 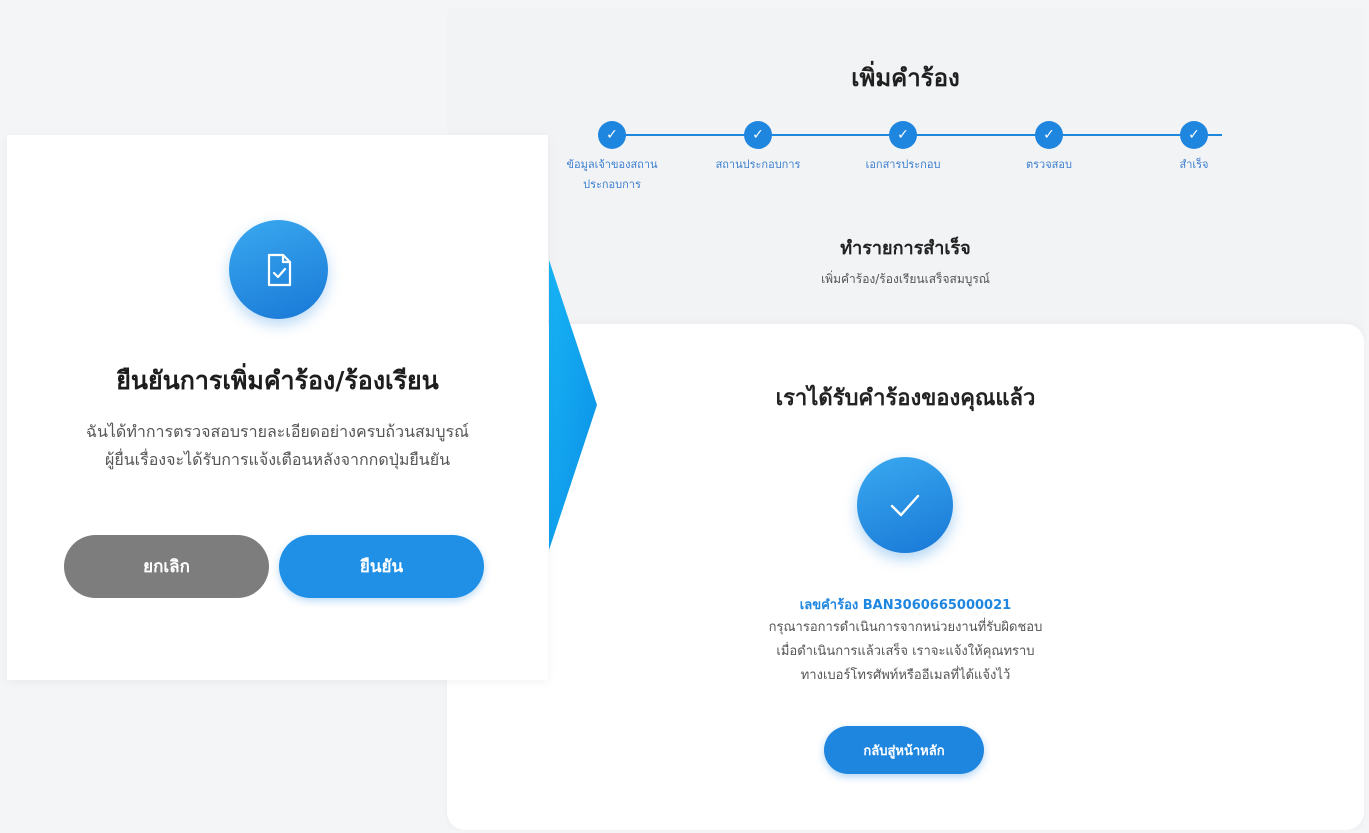 I want to click on step-label: สถานประกอบการ, so click(x=758, y=164).